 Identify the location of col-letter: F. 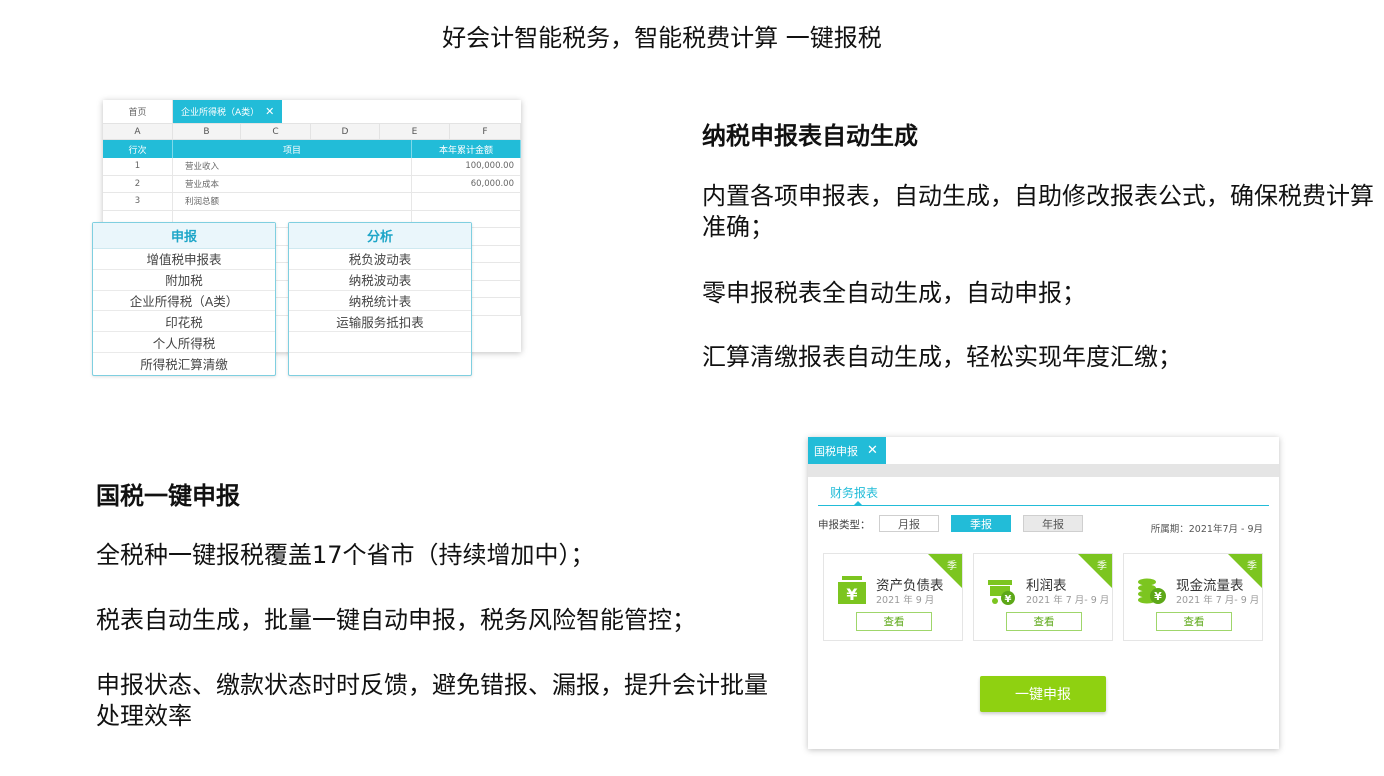
(485, 131).